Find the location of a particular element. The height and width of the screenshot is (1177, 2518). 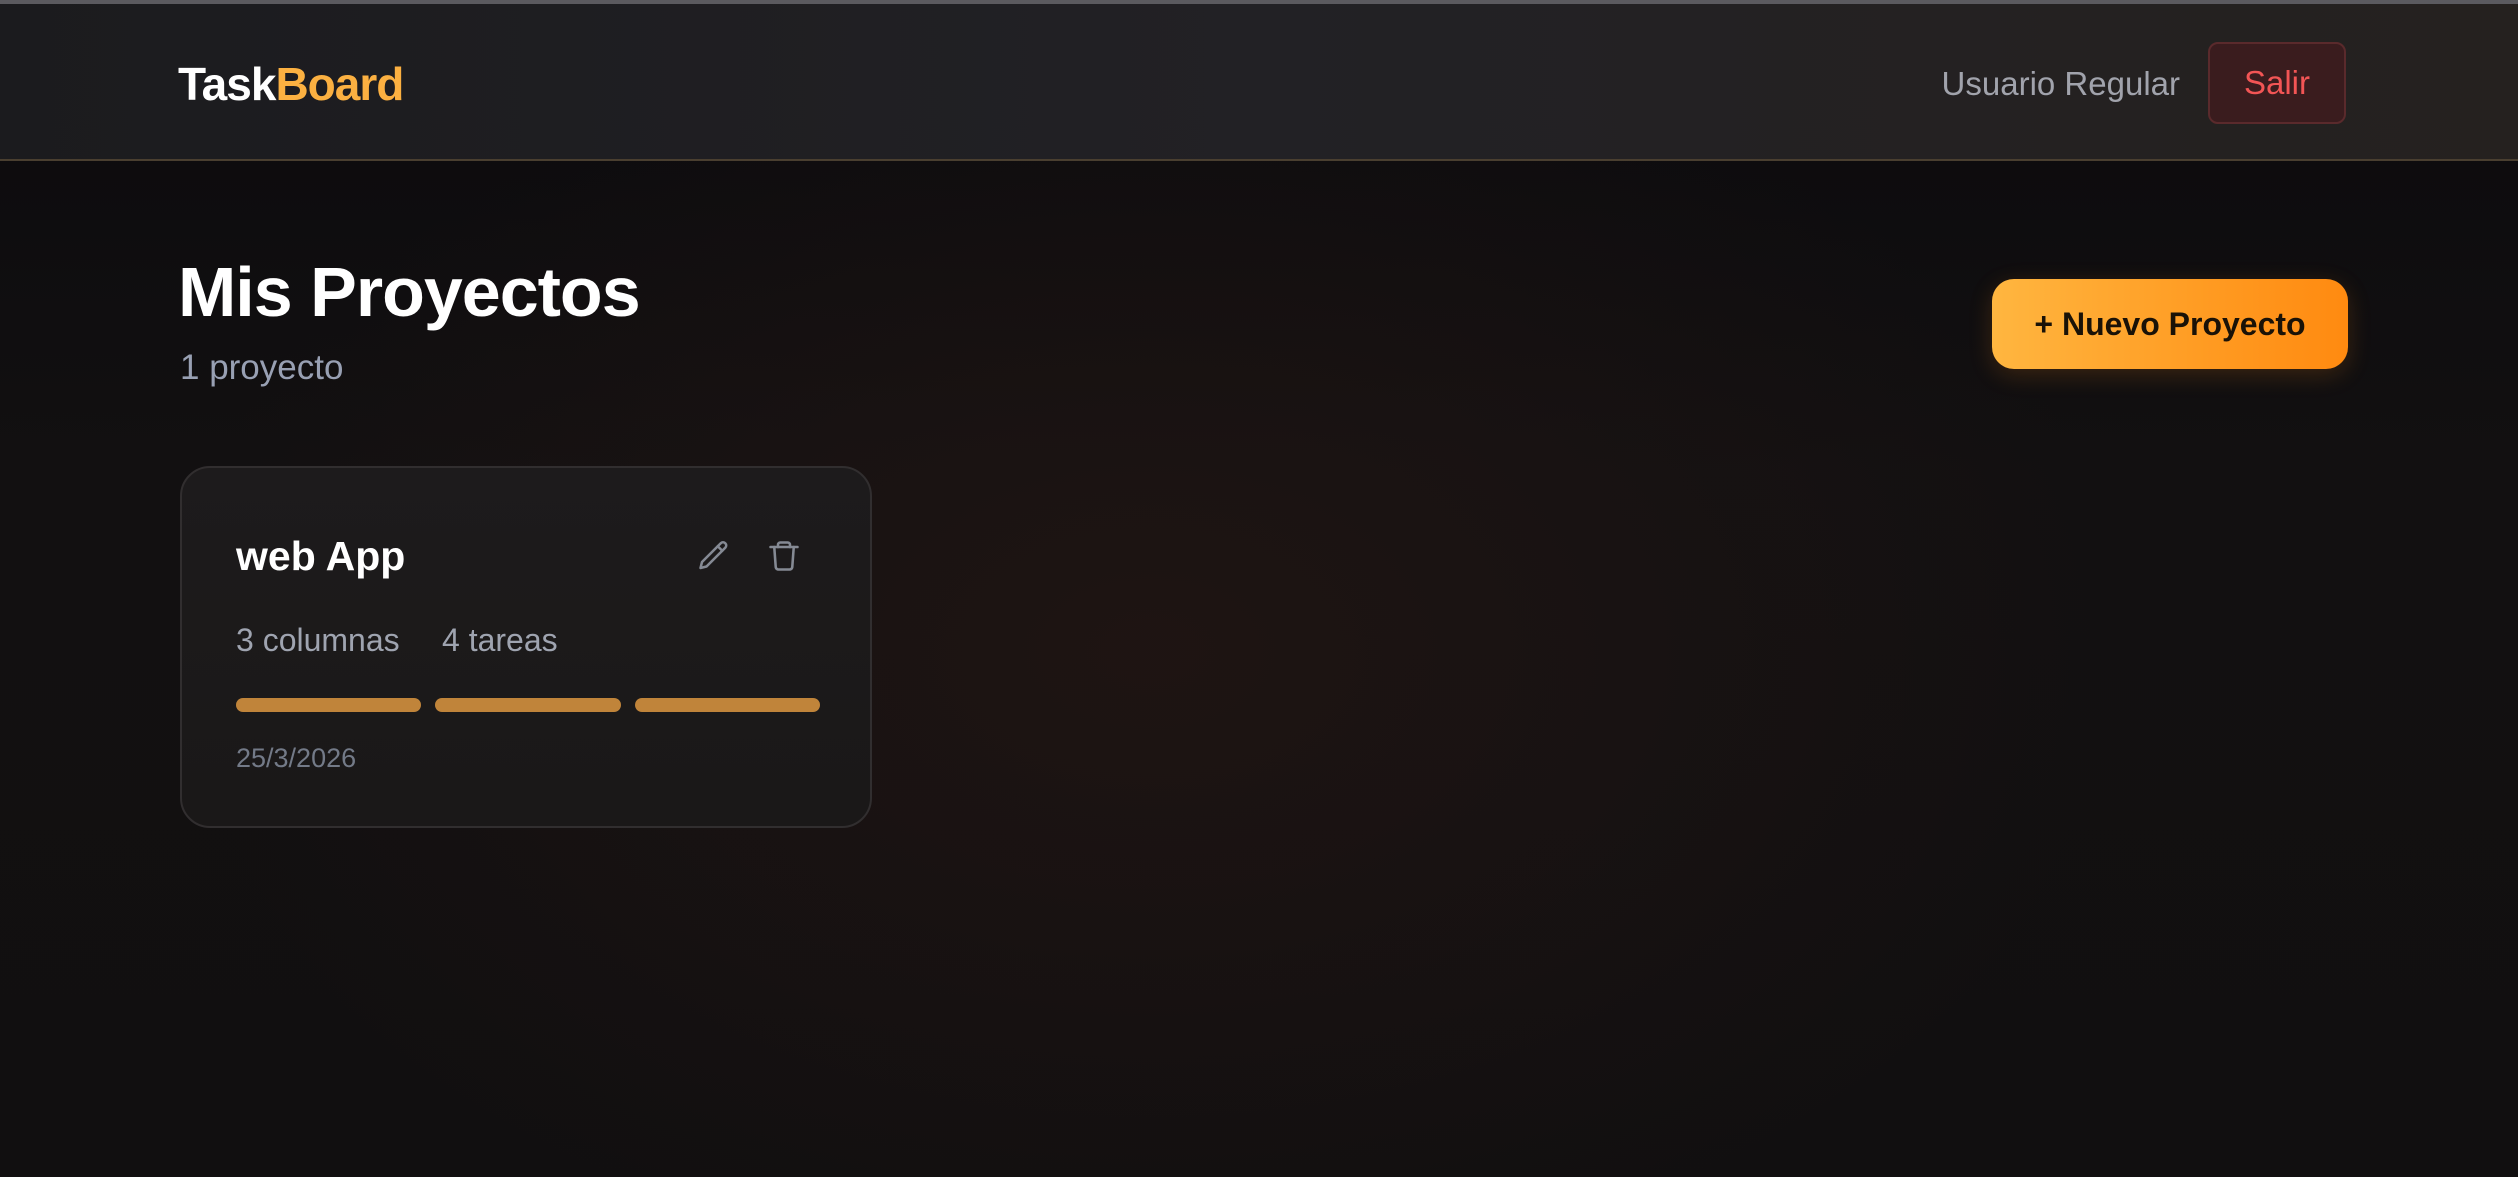

new-project-button: + Nuevo Proyecto is located at coordinates (2170, 324).